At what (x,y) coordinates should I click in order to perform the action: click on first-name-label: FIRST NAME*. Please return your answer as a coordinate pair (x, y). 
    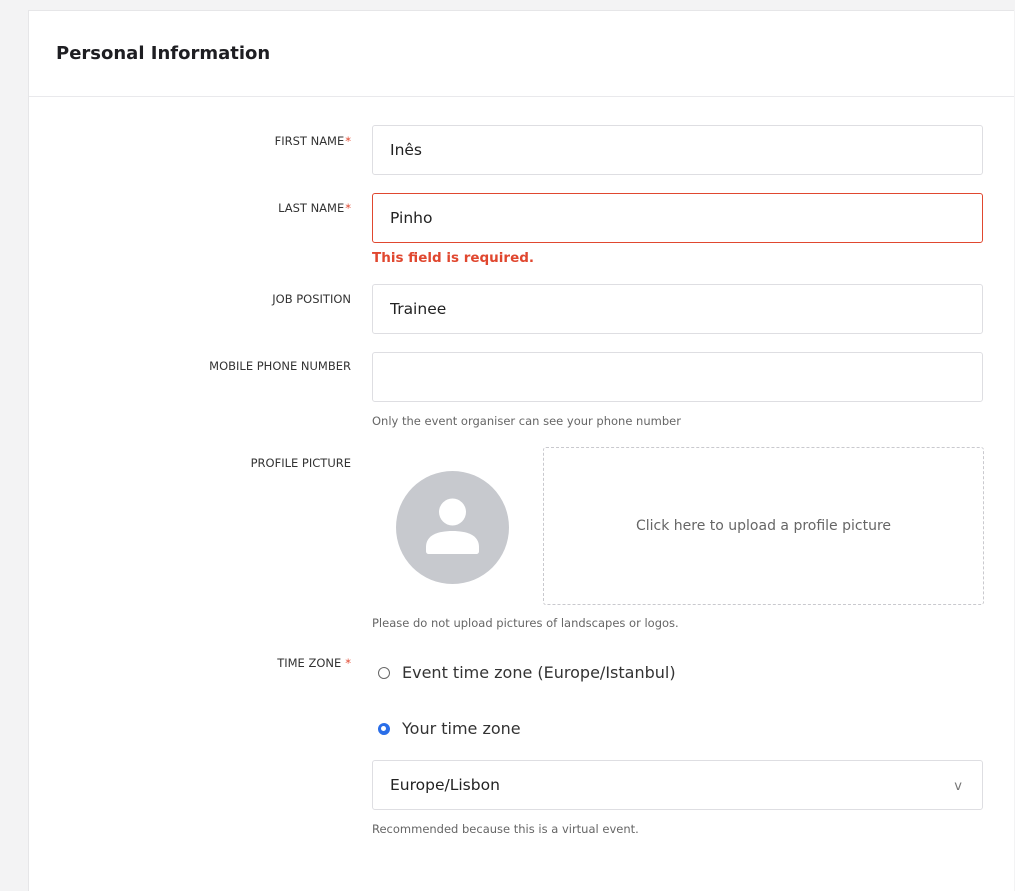
    Looking at the image, I should click on (313, 141).